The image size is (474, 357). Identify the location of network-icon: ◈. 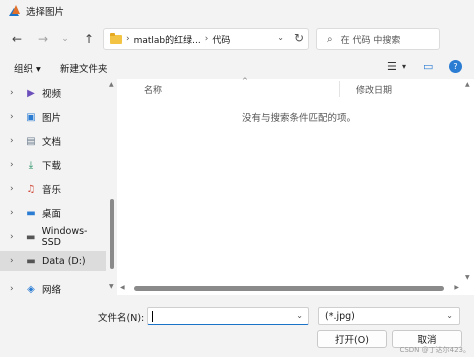
(31, 289).